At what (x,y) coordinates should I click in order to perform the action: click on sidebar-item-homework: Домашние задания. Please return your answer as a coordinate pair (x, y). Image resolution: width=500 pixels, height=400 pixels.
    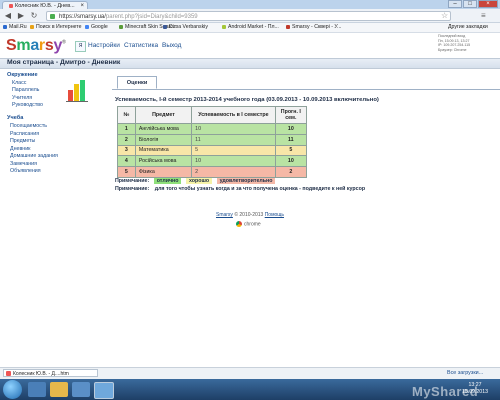
    Looking at the image, I should click on (34, 156).